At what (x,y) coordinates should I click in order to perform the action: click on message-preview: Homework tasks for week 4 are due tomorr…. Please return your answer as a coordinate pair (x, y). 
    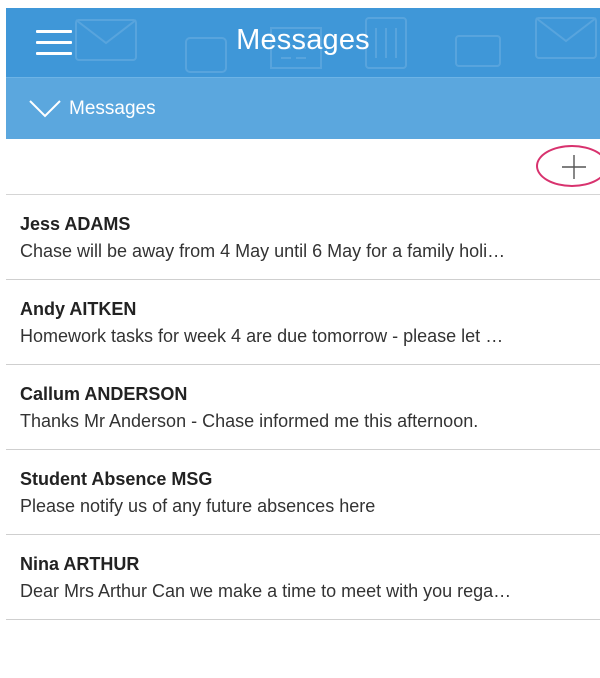
    Looking at the image, I should click on (262, 336).